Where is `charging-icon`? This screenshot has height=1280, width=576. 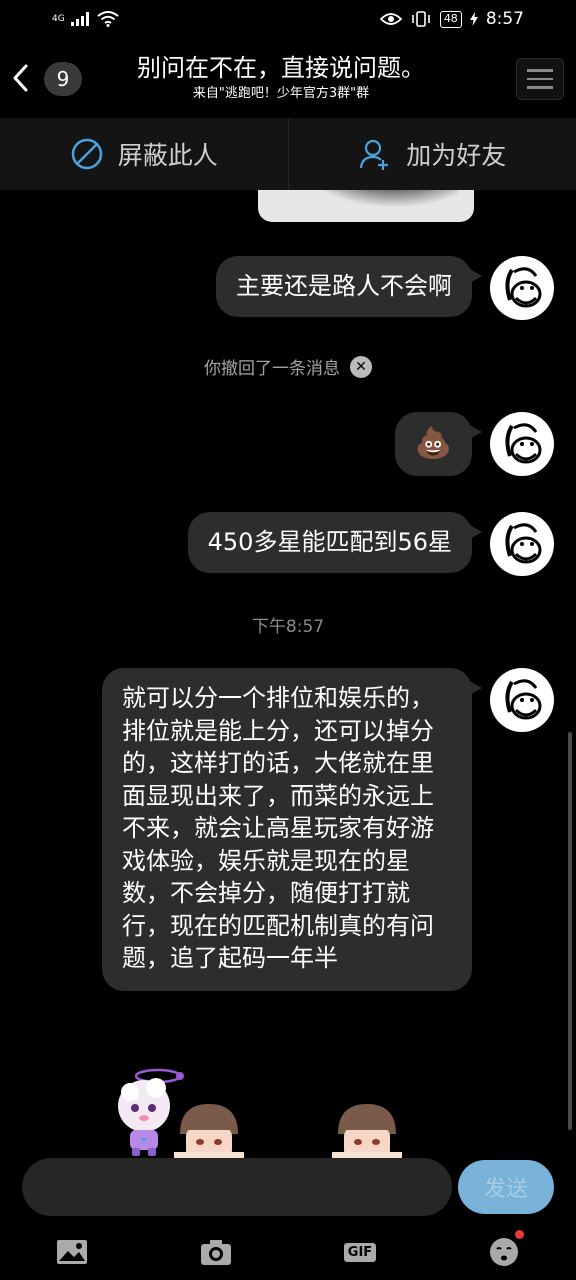 charging-icon is located at coordinates (473, 19).